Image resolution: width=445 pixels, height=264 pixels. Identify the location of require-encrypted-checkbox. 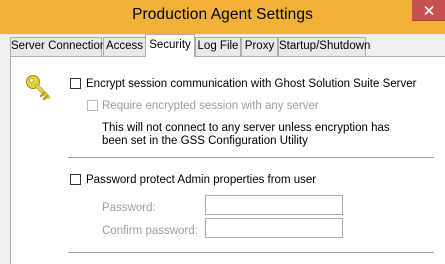
(92, 105).